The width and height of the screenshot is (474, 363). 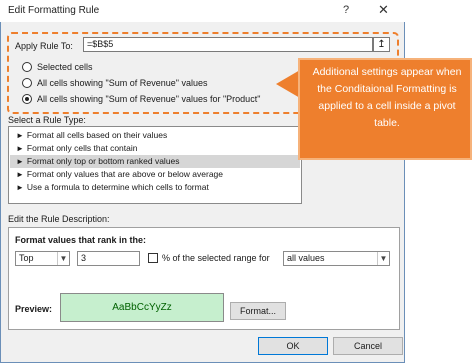 What do you see at coordinates (155, 148) in the screenshot?
I see `rule-type-item: ► Format only cells that contain` at bounding box center [155, 148].